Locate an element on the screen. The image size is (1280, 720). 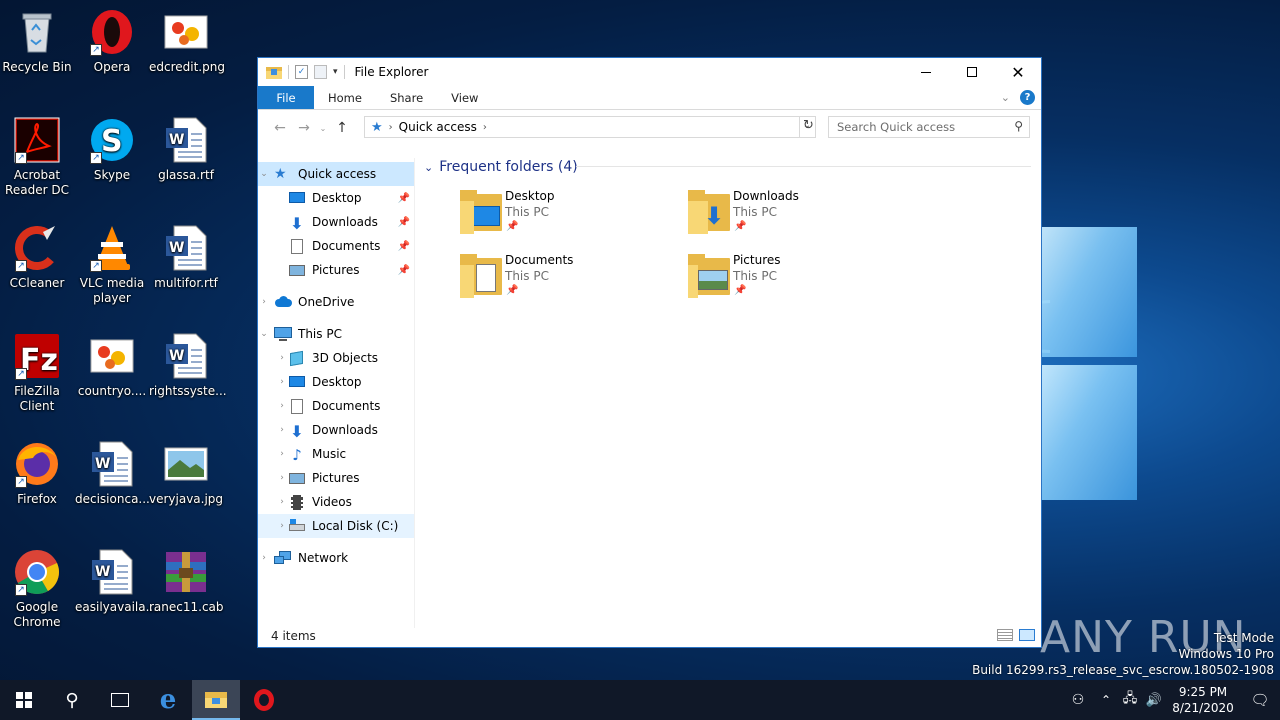
desktop-icon-firefox: ↗ Firefox is located at coordinates (37, 473).